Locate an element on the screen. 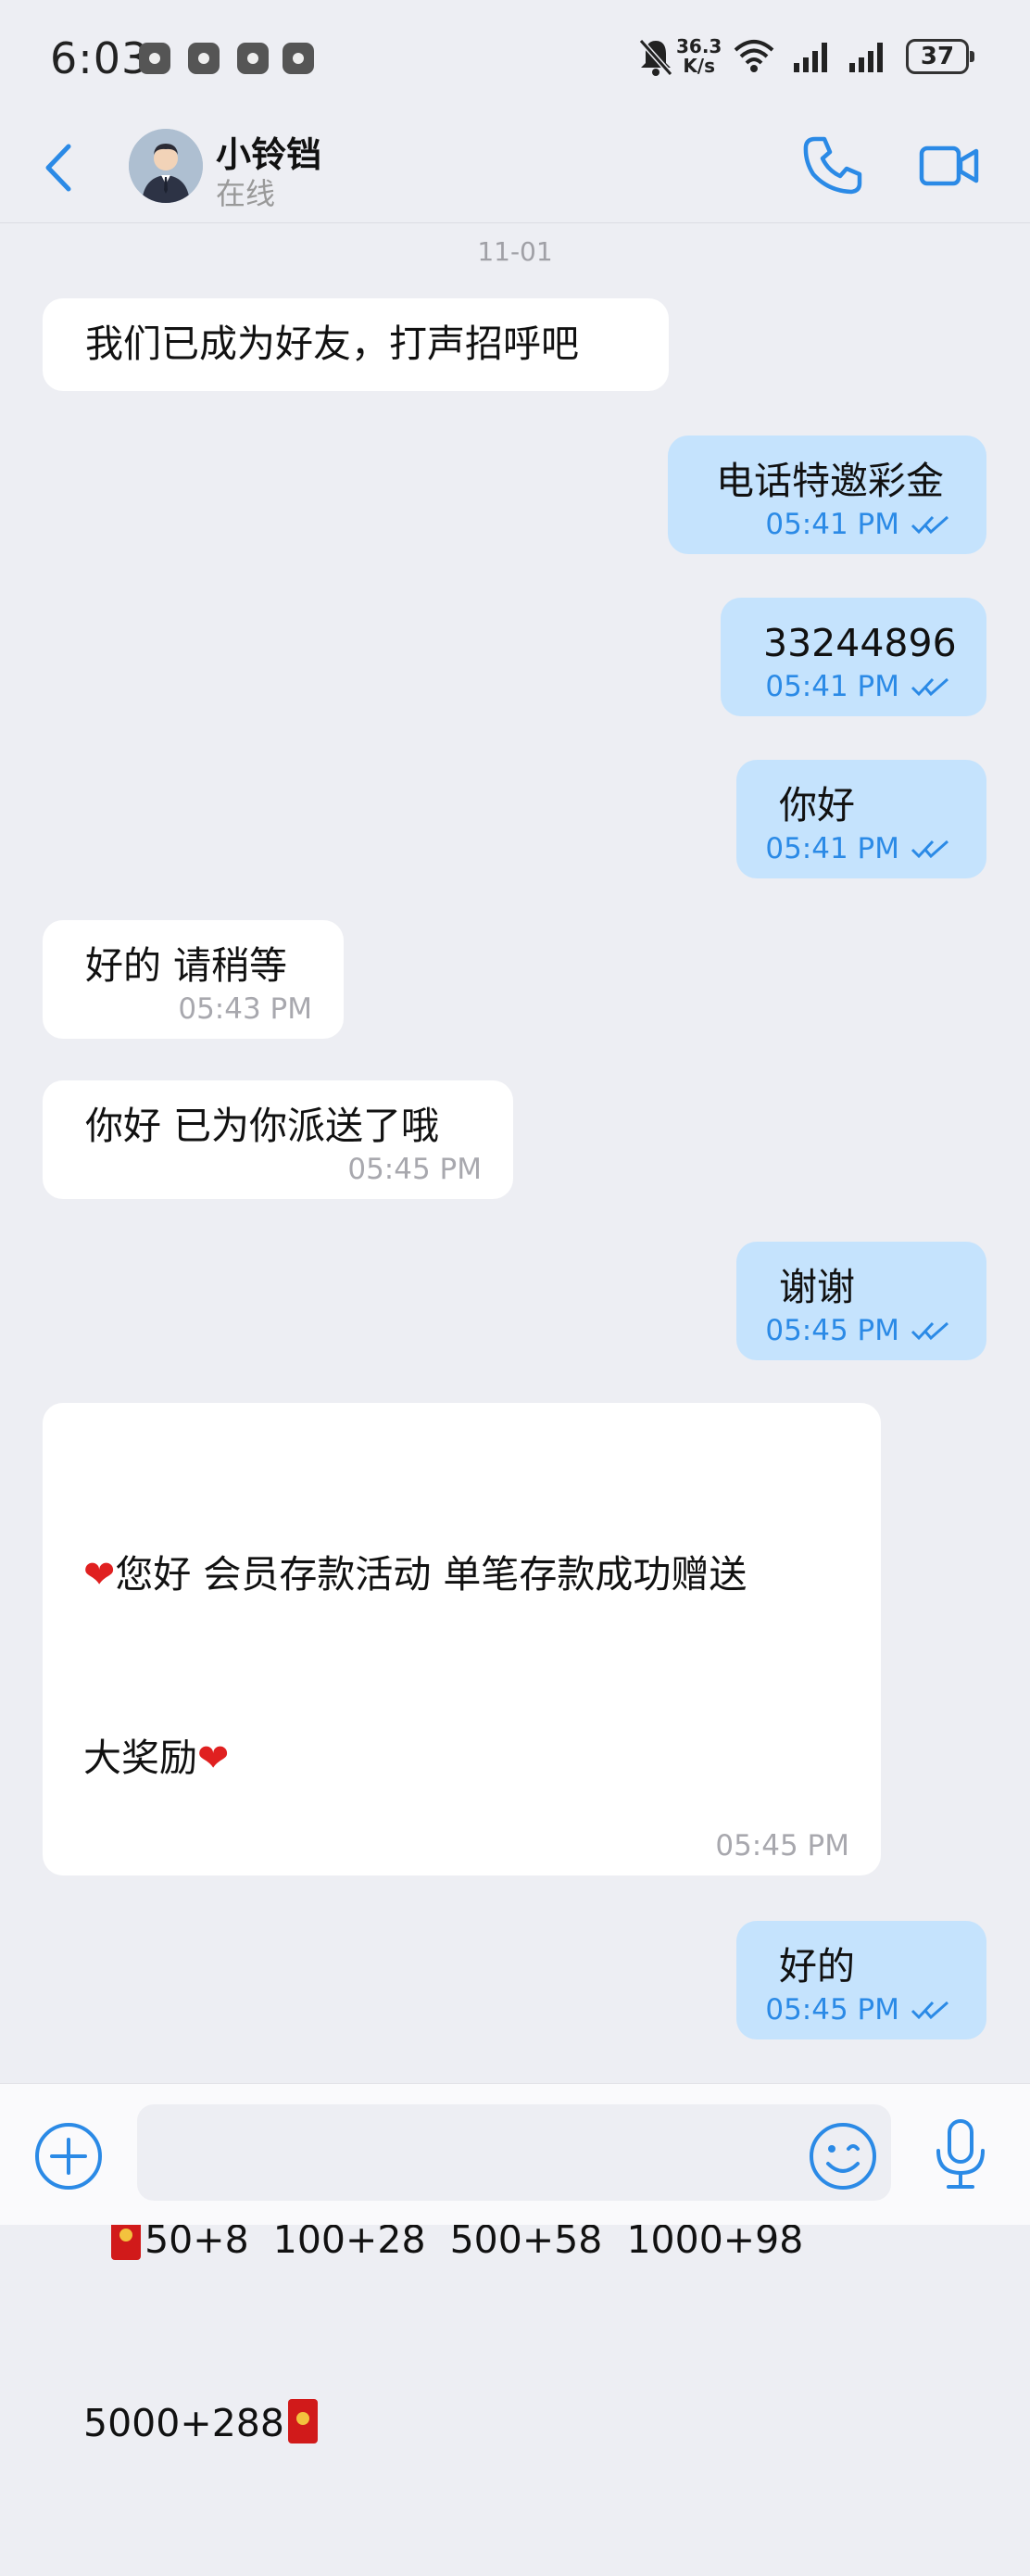 The image size is (1030, 2576). network-speed-unit: K/s is located at coordinates (699, 66).